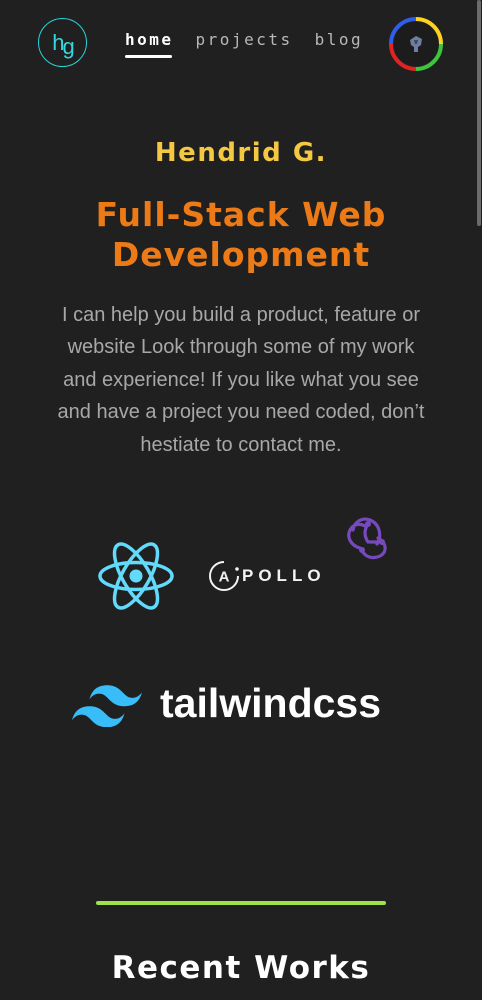 The image size is (482, 1000). Describe the element at coordinates (149, 44) in the screenshot. I see `nav-item-home: home` at that location.